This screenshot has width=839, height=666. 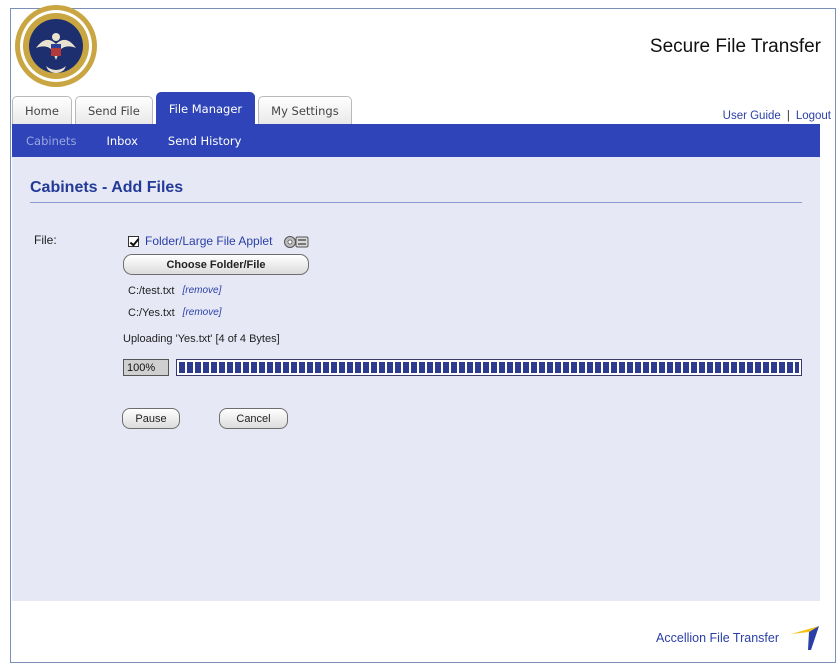 What do you see at coordinates (805, 638) in the screenshot?
I see `accellion-logo-icon` at bounding box center [805, 638].